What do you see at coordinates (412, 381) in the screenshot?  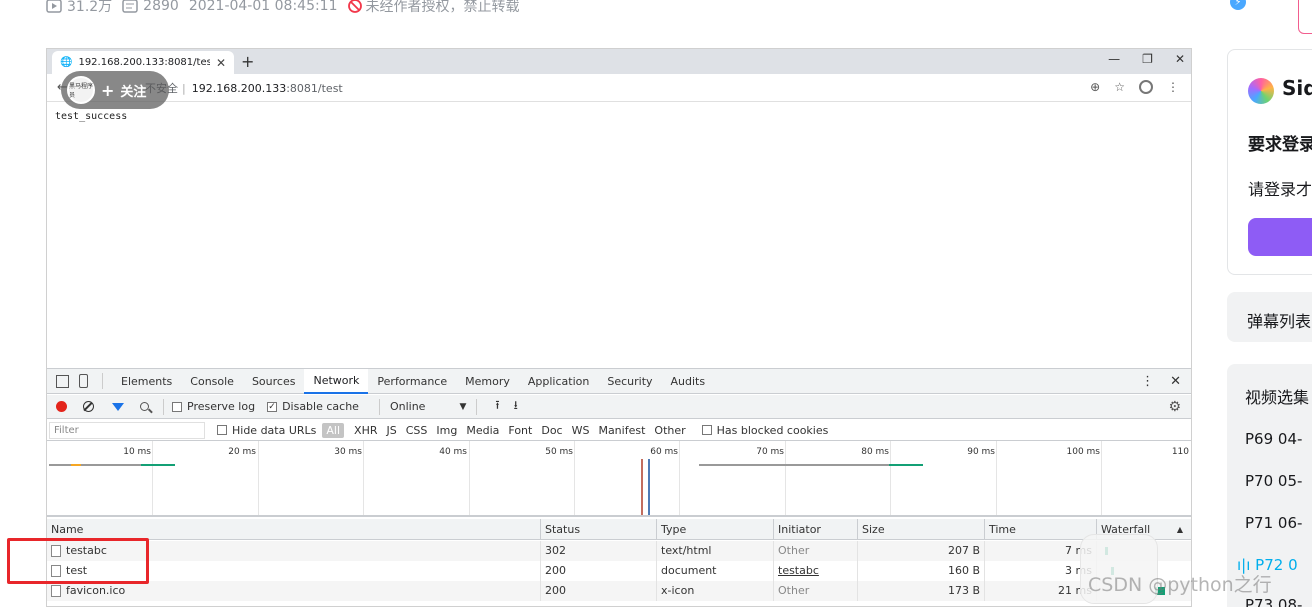 I see `tab-performance: Performance` at bounding box center [412, 381].